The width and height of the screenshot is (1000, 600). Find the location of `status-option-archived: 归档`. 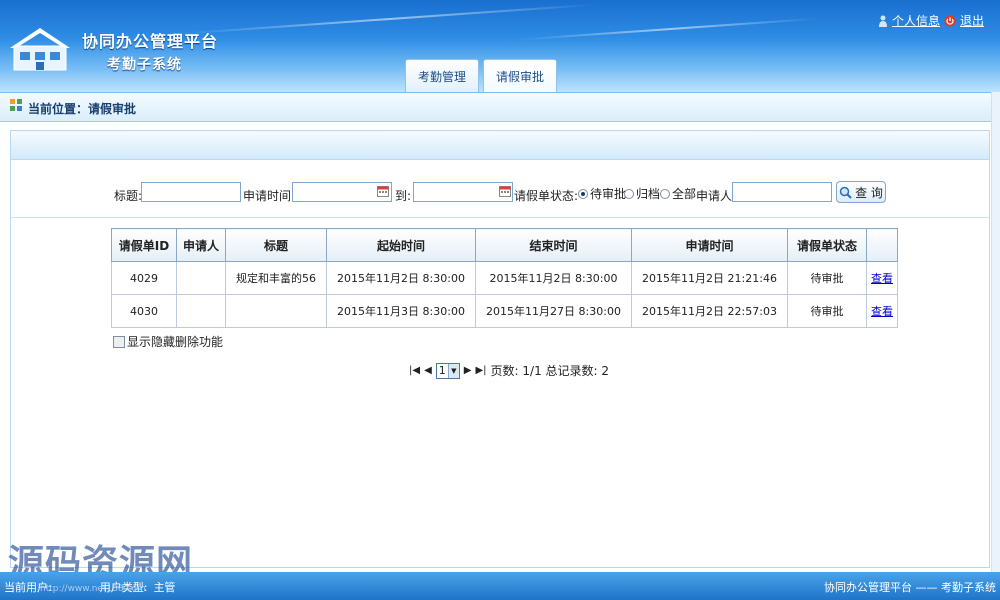

status-option-archived: 归档 is located at coordinates (642, 193).